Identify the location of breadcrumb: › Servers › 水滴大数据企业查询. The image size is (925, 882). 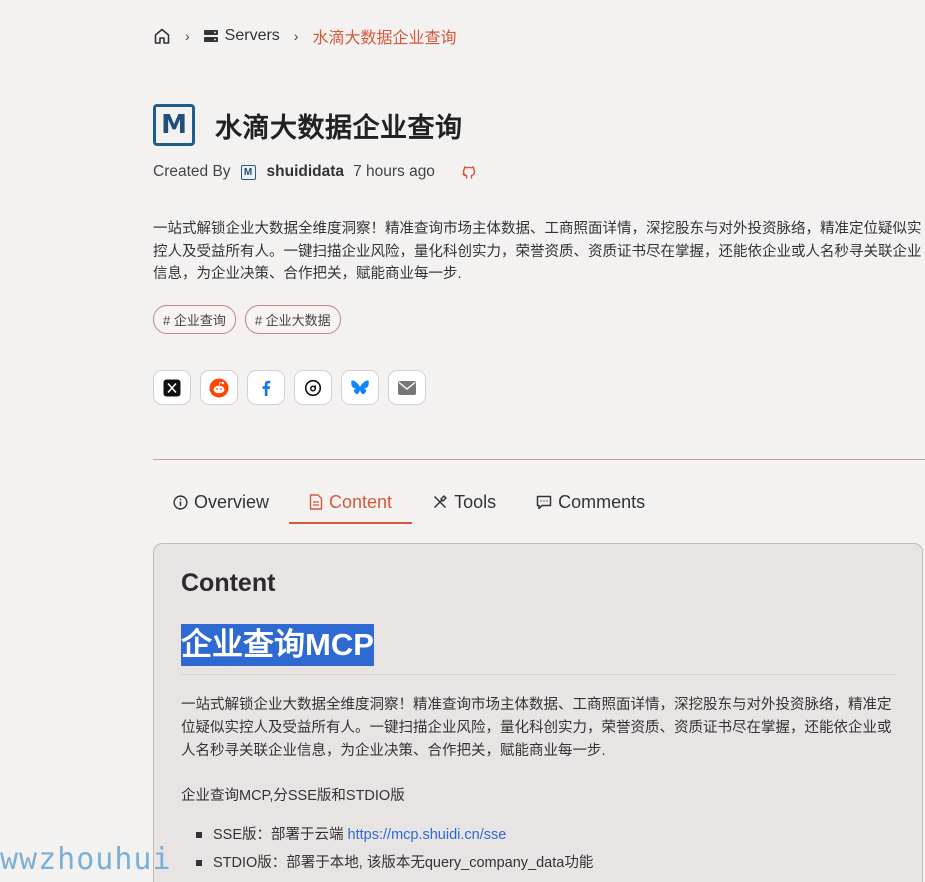
(304, 36).